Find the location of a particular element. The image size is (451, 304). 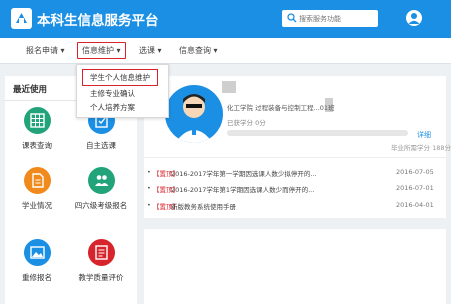

tile-retake-registration: 重修报名 is located at coordinates (37, 264).